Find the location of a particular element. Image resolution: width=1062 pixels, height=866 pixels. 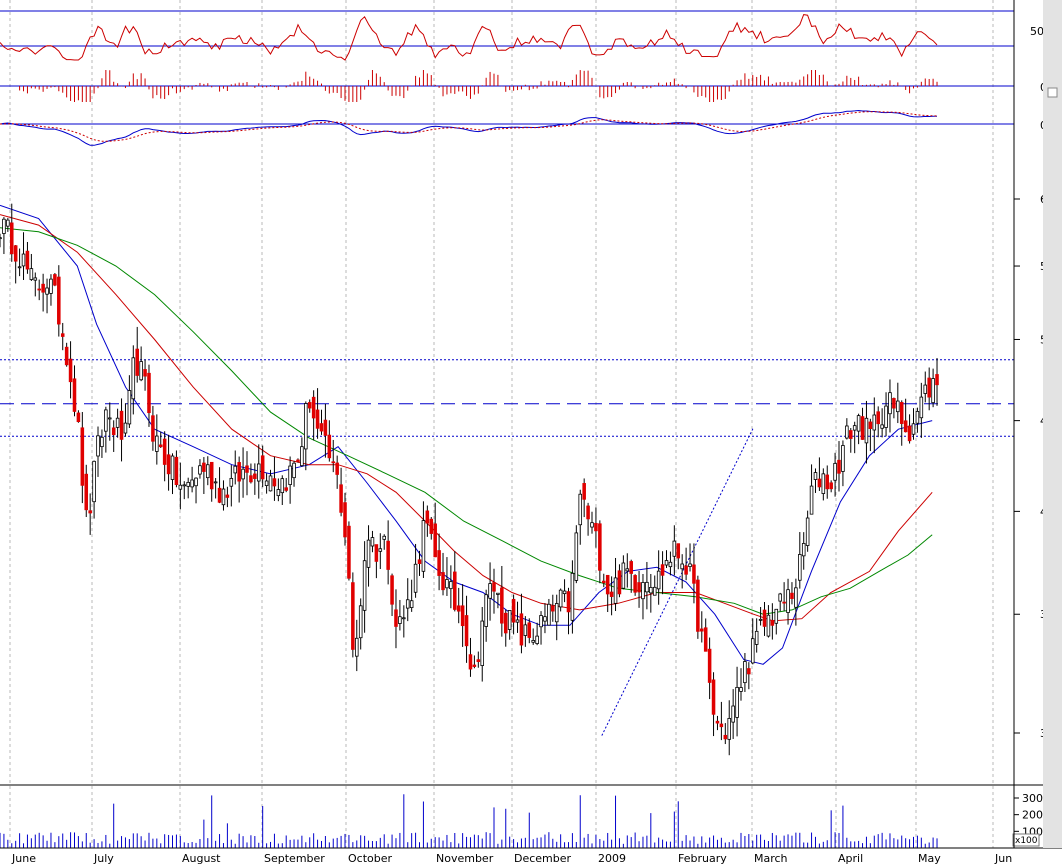

scroll-track is located at coordinates (1052, 424).